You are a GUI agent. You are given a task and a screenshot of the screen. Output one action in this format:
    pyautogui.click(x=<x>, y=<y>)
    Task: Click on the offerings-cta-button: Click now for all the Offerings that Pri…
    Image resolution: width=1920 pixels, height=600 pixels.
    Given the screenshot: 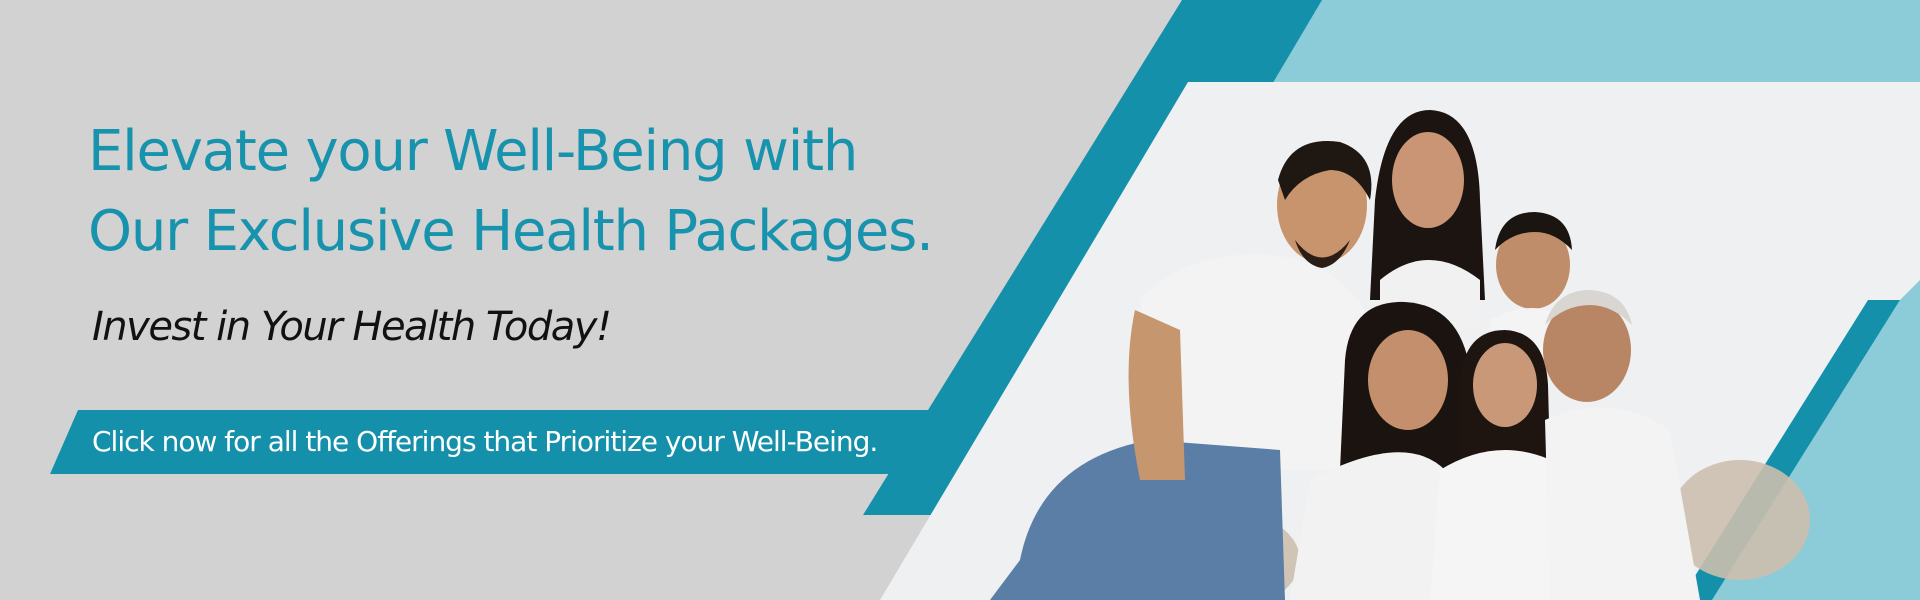 What is the action you would take?
    pyautogui.click(x=490, y=442)
    